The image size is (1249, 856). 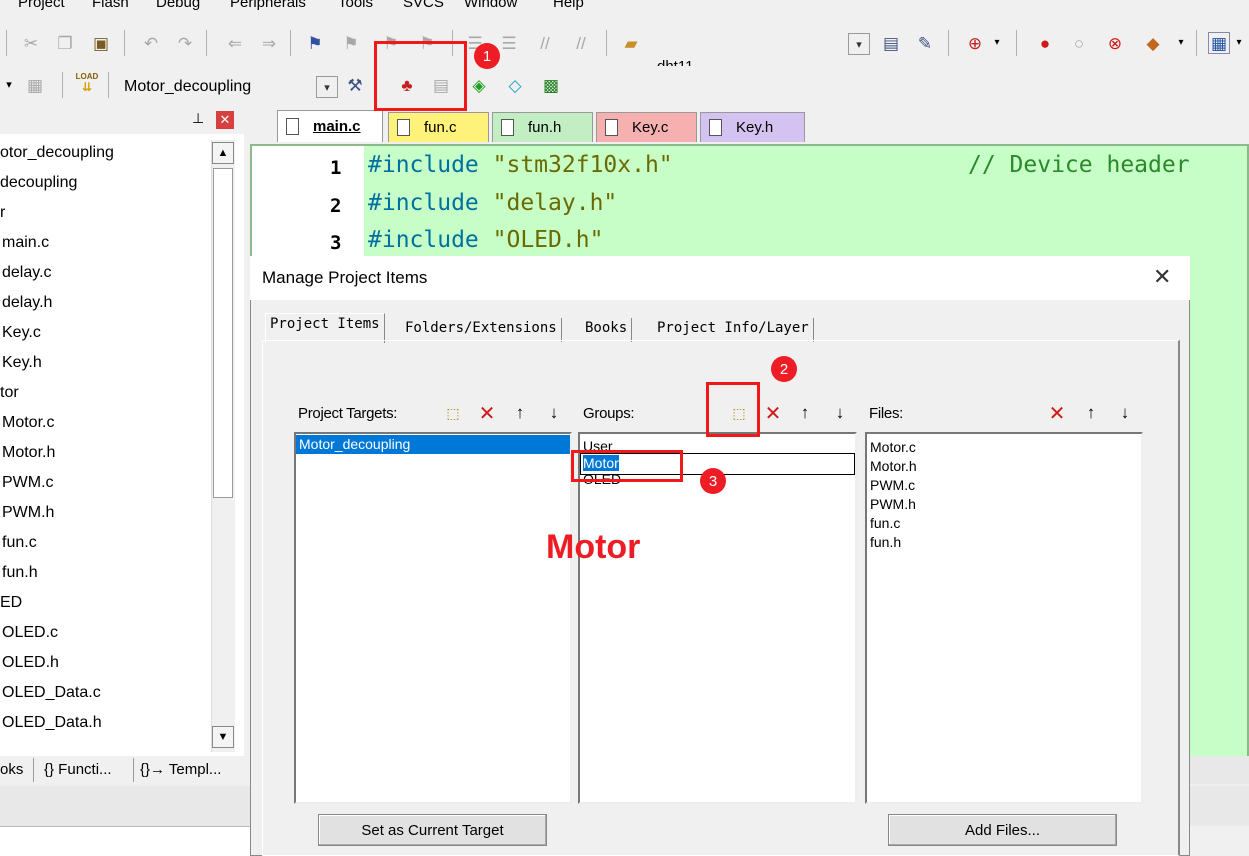 I want to click on target-combo-dropdown-icon: ▾, so click(x=327, y=87).